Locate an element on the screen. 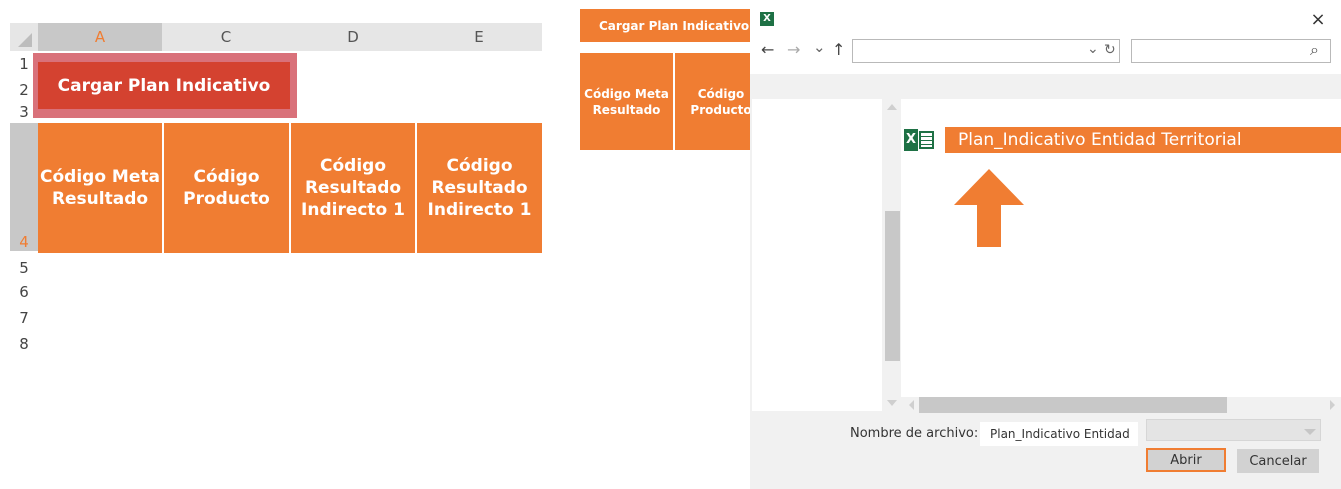 This screenshot has height=489, width=1341. chevron-down-icon is located at coordinates (1310, 432).